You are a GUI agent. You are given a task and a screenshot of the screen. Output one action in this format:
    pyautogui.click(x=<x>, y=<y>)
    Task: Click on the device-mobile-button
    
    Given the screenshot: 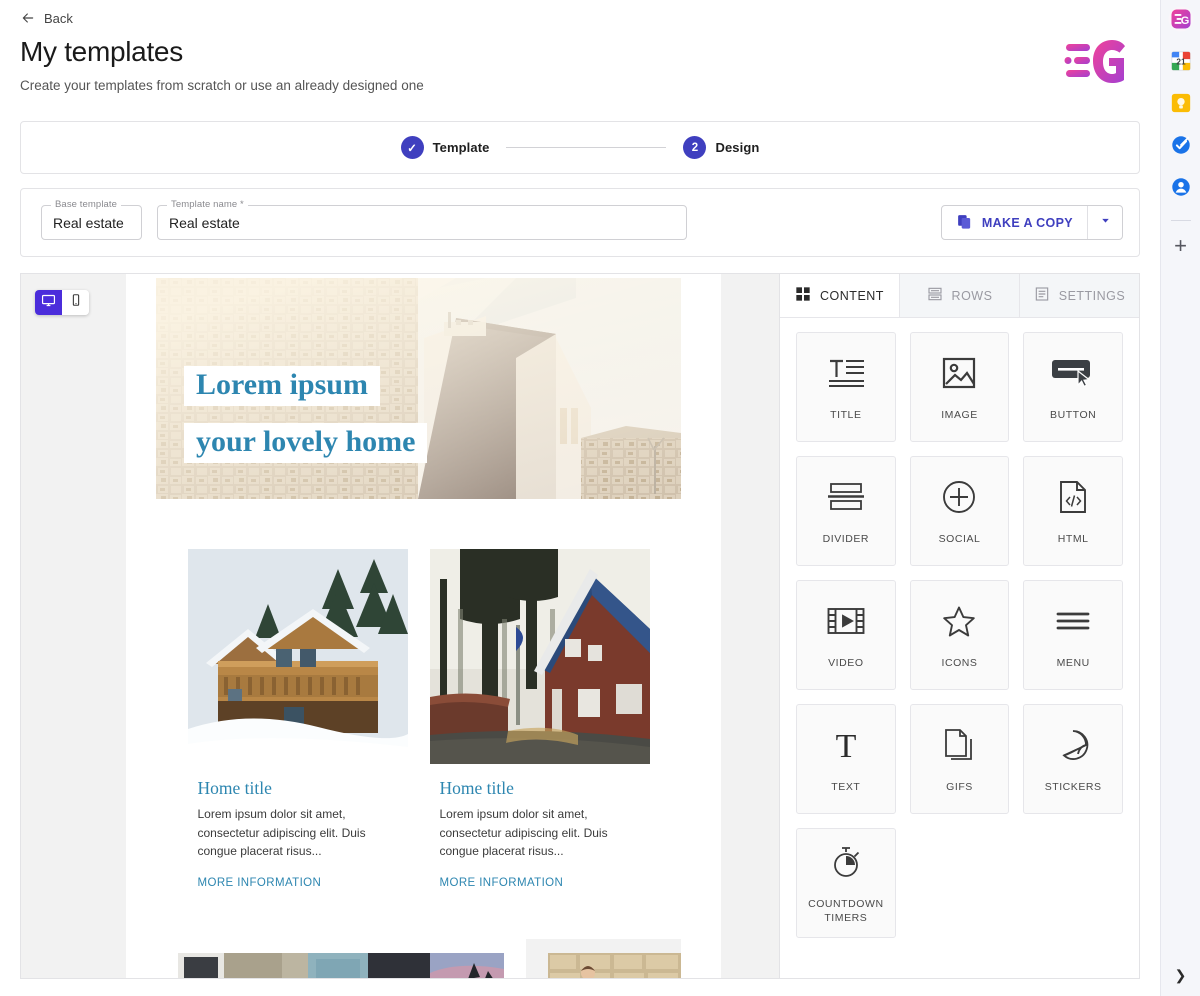 What is the action you would take?
    pyautogui.click(x=75, y=302)
    